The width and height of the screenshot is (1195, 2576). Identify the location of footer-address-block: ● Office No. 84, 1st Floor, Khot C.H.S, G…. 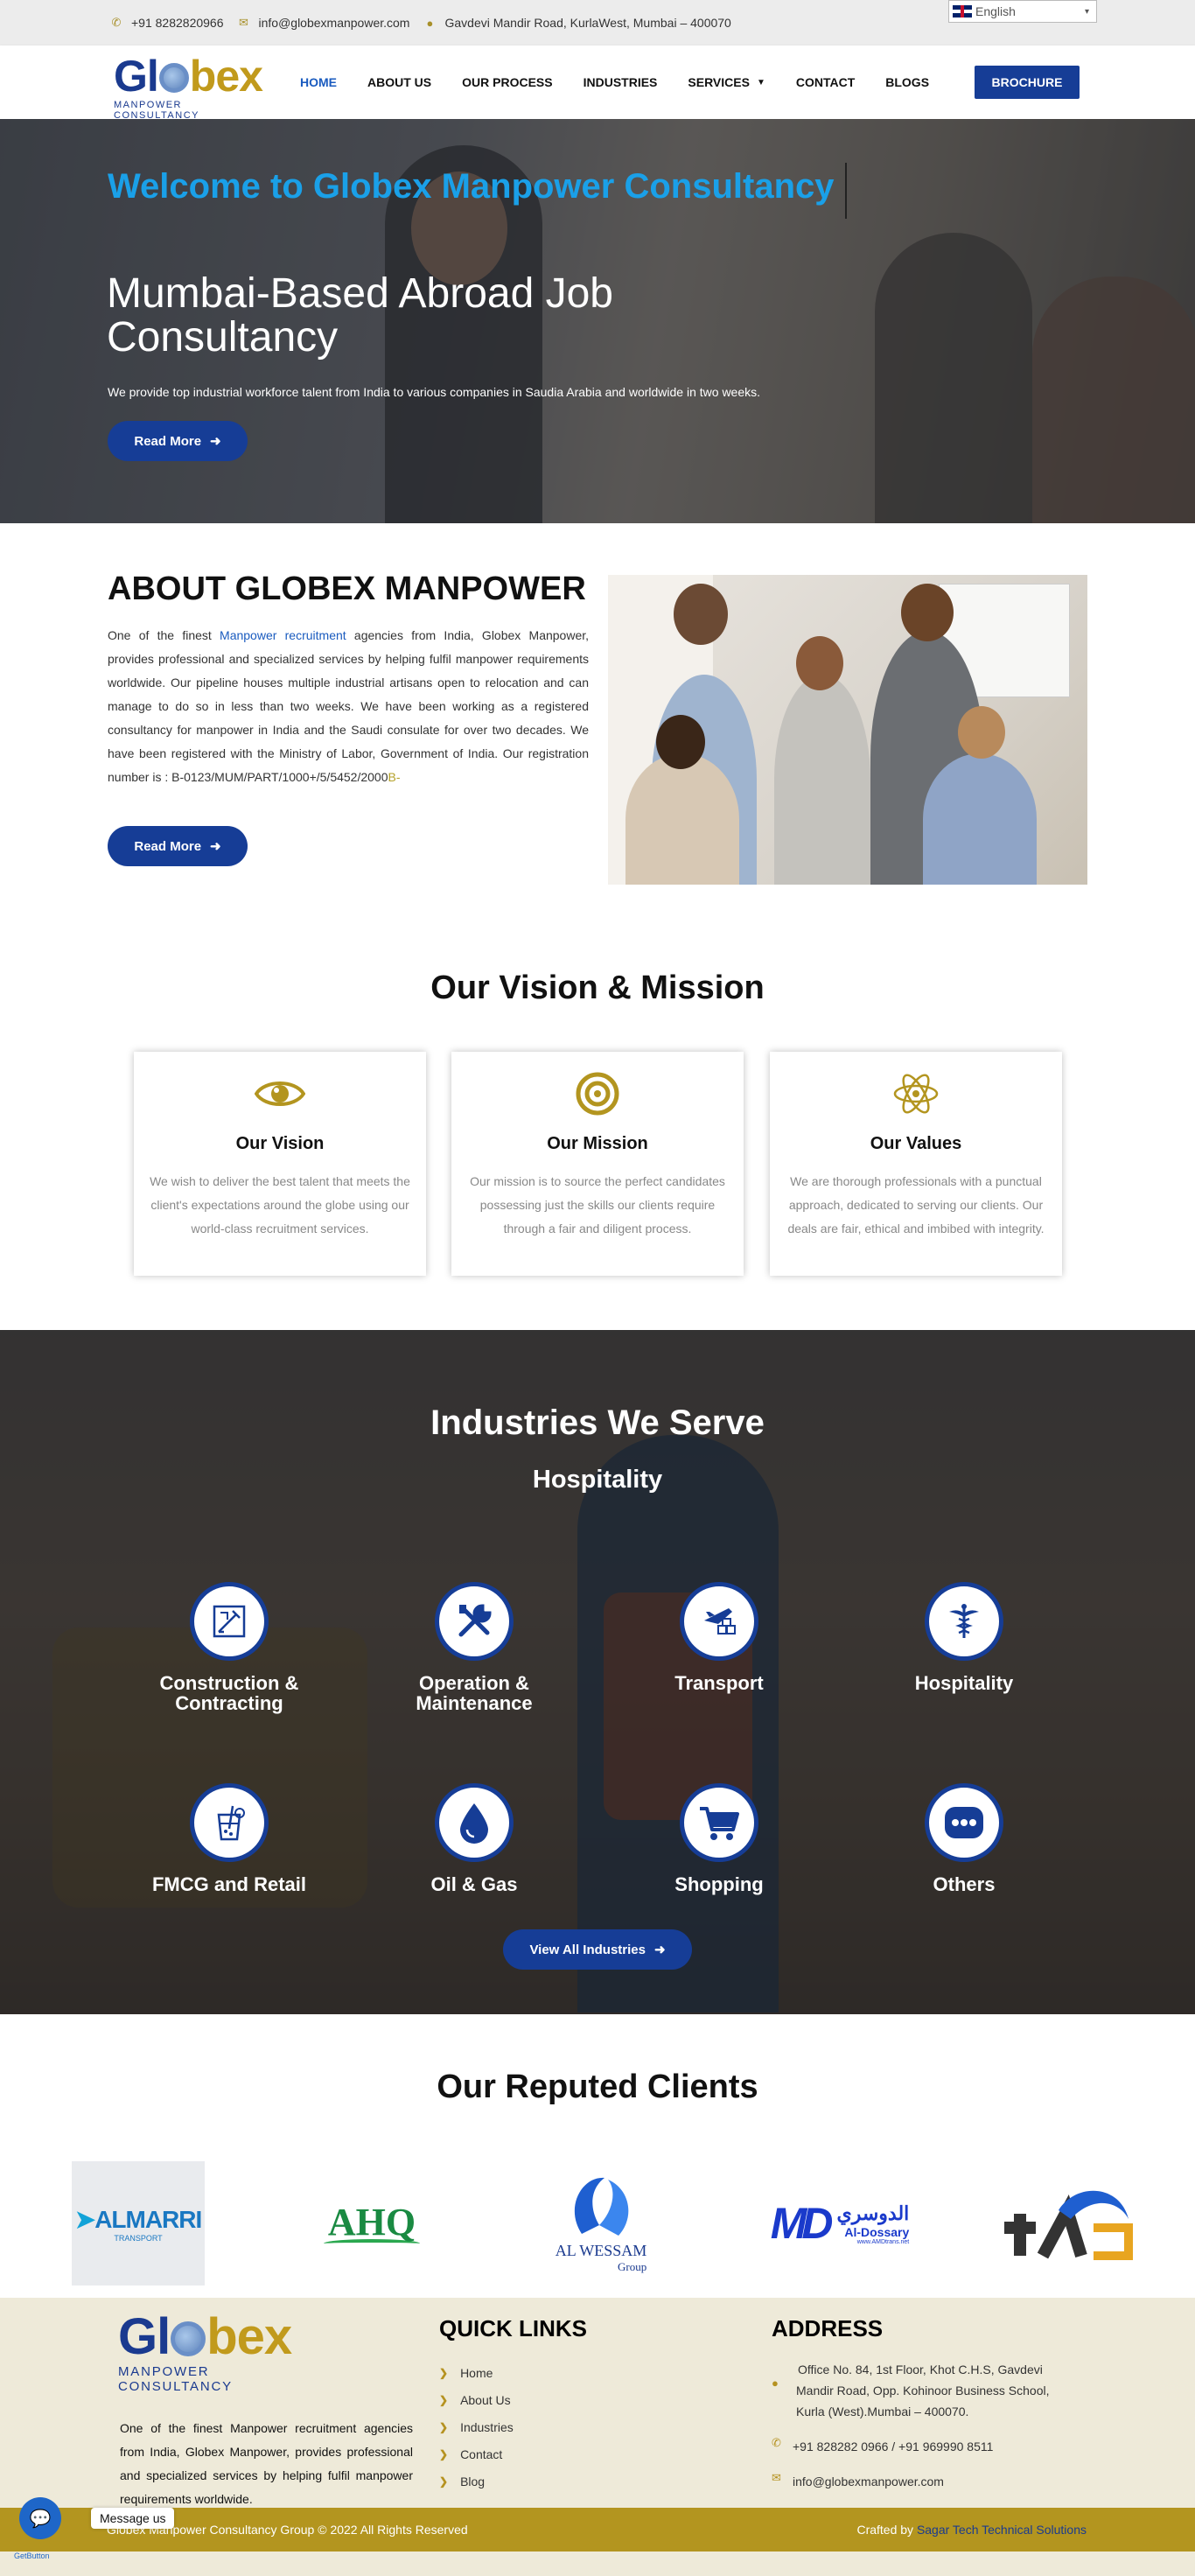
(920, 2432).